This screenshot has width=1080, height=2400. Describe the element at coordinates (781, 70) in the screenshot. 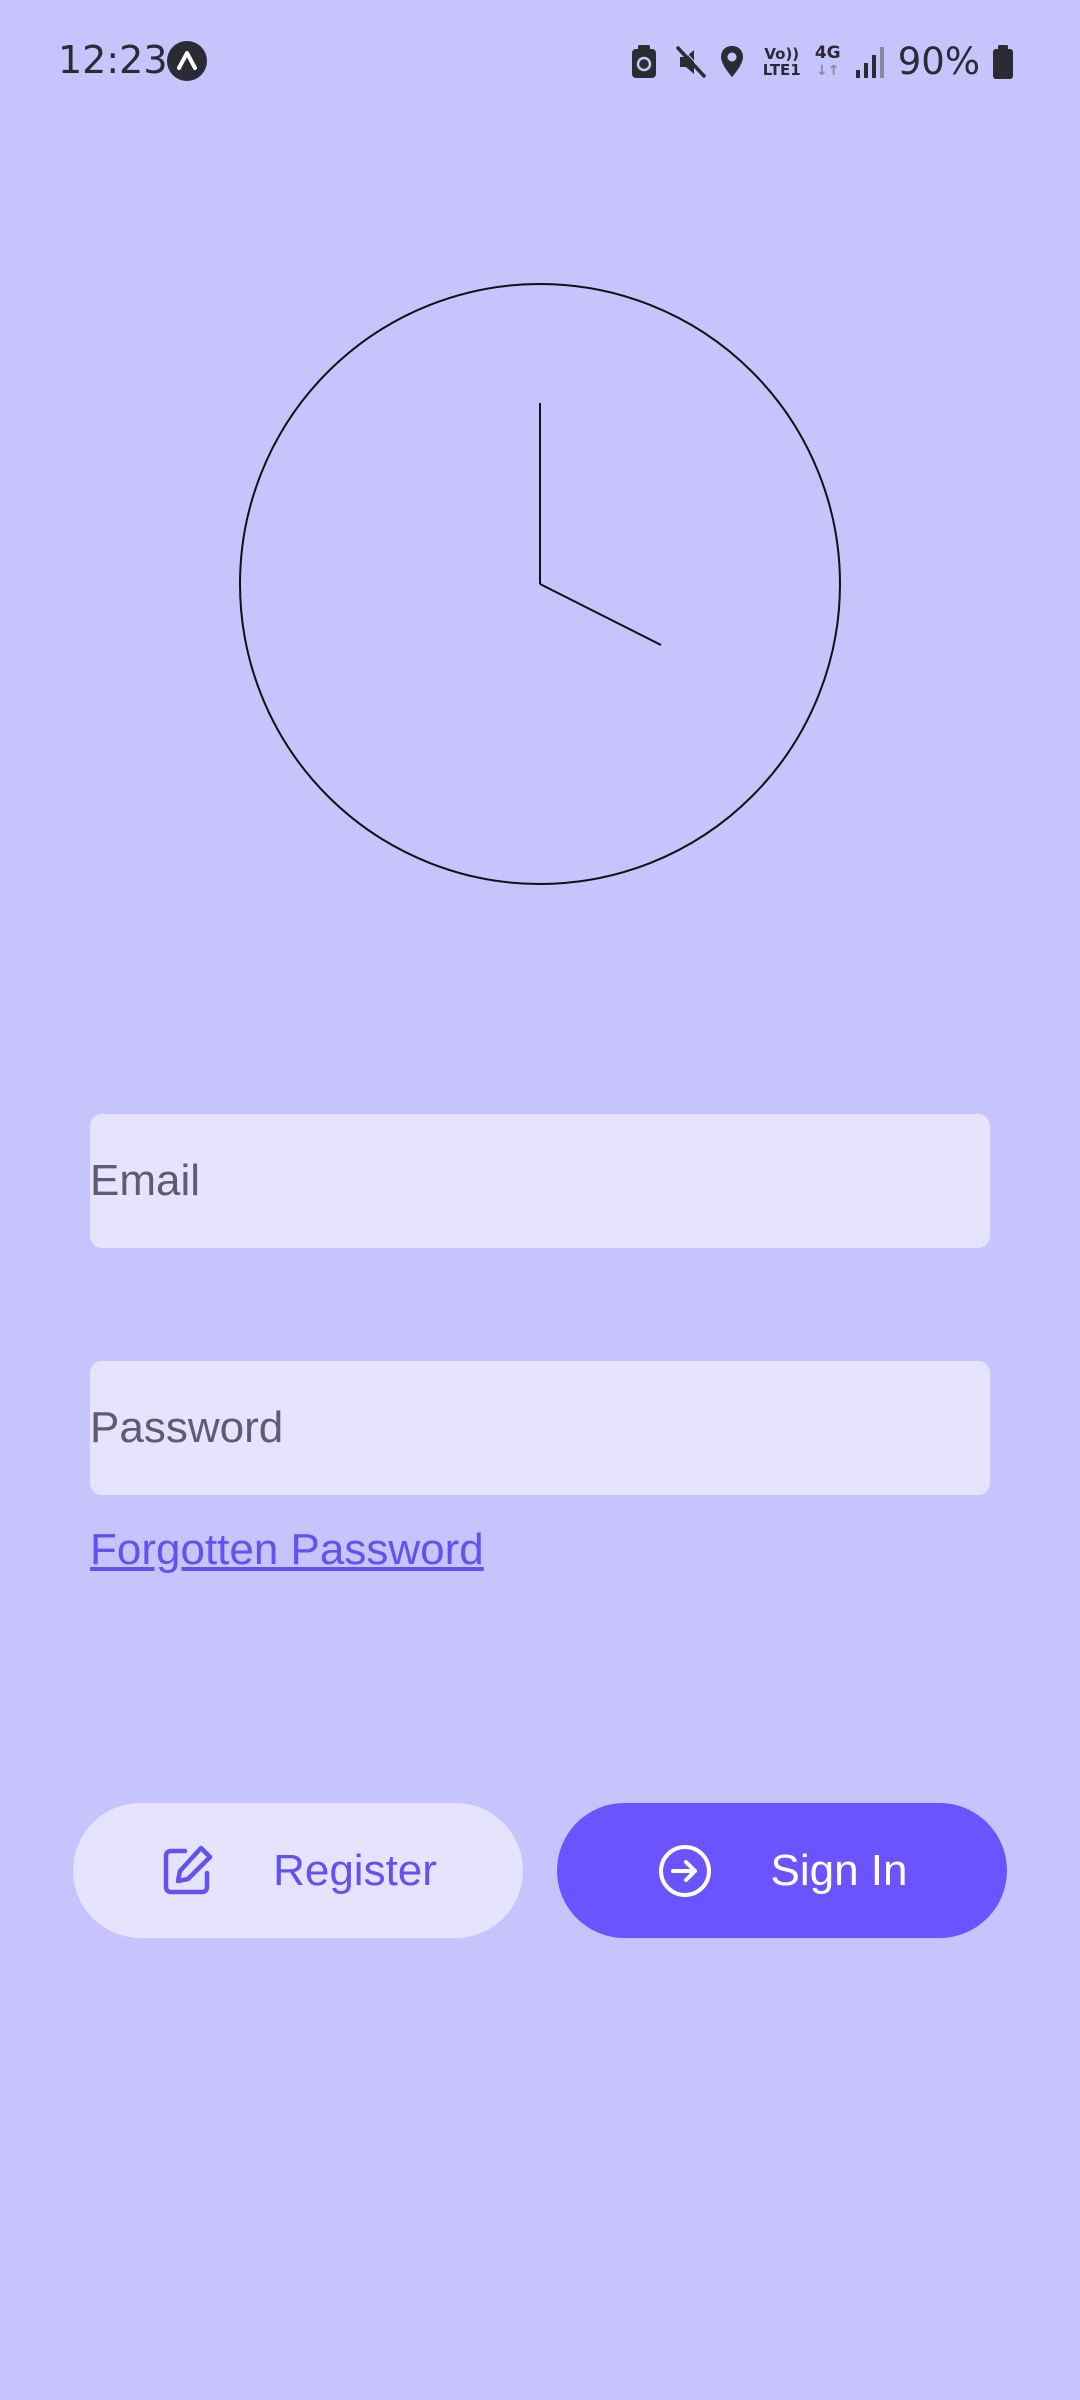

I see `volte-line2: LTE1` at that location.